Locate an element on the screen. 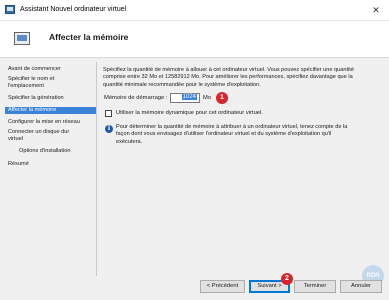  startup-memory-value: 1024 is located at coordinates (189, 97).